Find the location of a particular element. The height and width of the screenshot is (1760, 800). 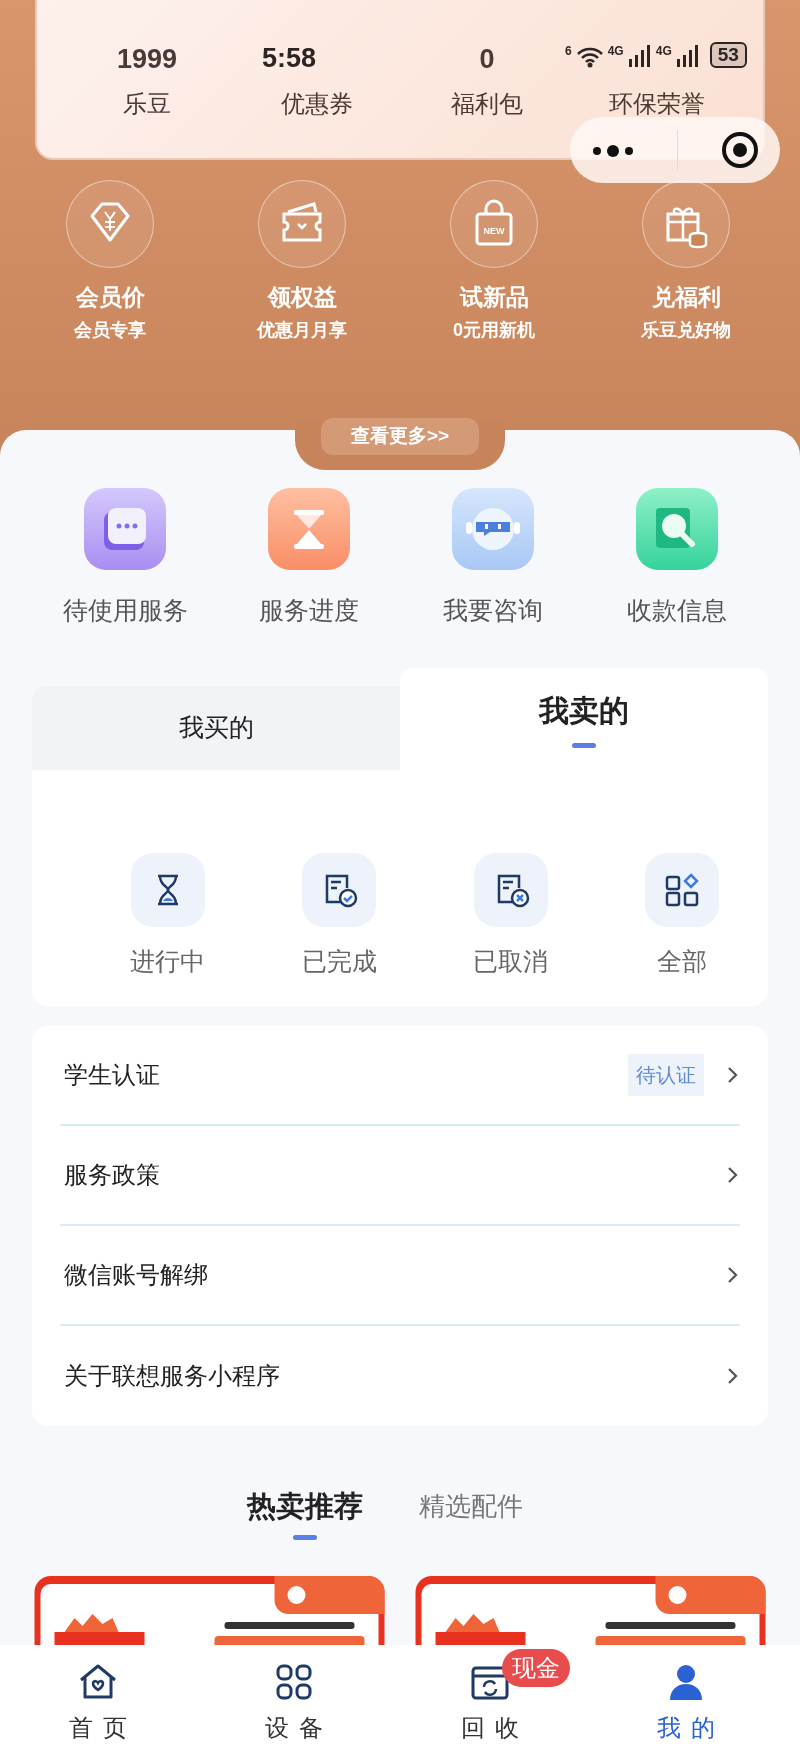

order-filter-button: 已完成 is located at coordinates (339, 916).